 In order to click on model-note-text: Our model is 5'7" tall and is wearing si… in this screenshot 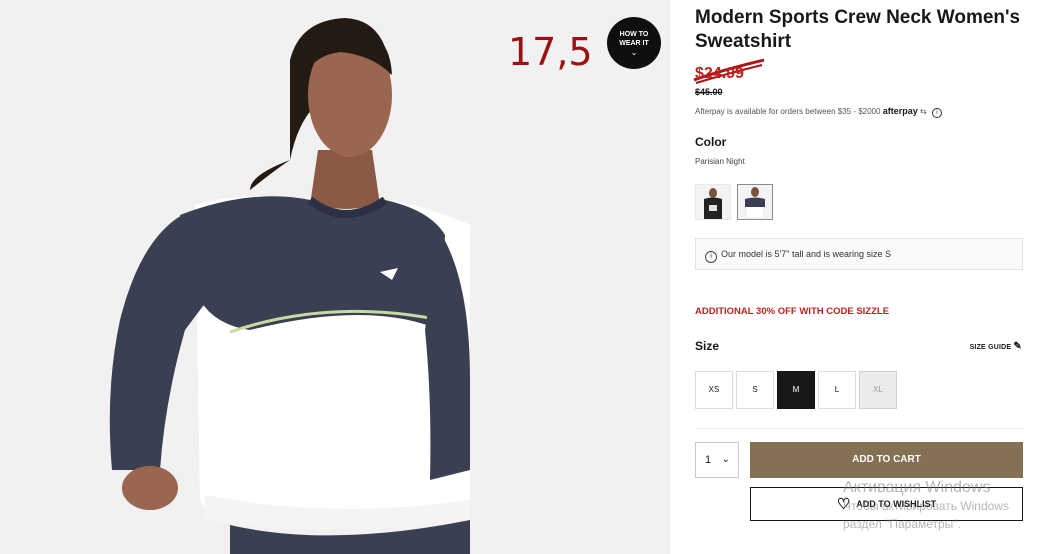, I will do `click(806, 254)`.